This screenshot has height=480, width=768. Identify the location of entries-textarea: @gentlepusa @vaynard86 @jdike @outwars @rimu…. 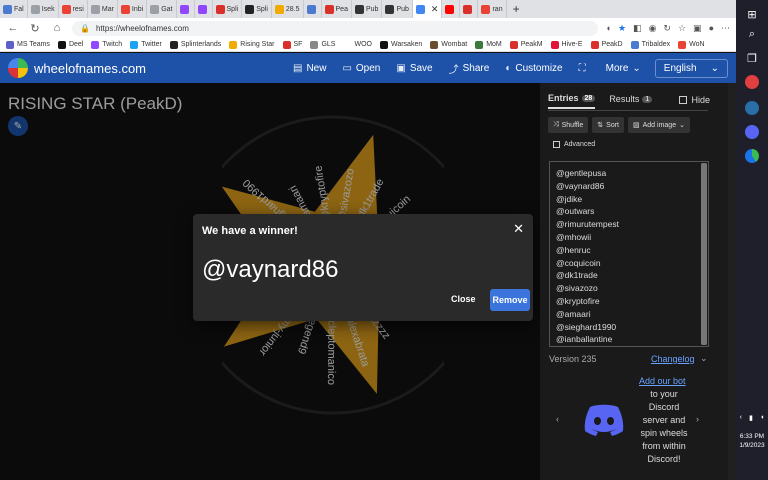
(629, 254).